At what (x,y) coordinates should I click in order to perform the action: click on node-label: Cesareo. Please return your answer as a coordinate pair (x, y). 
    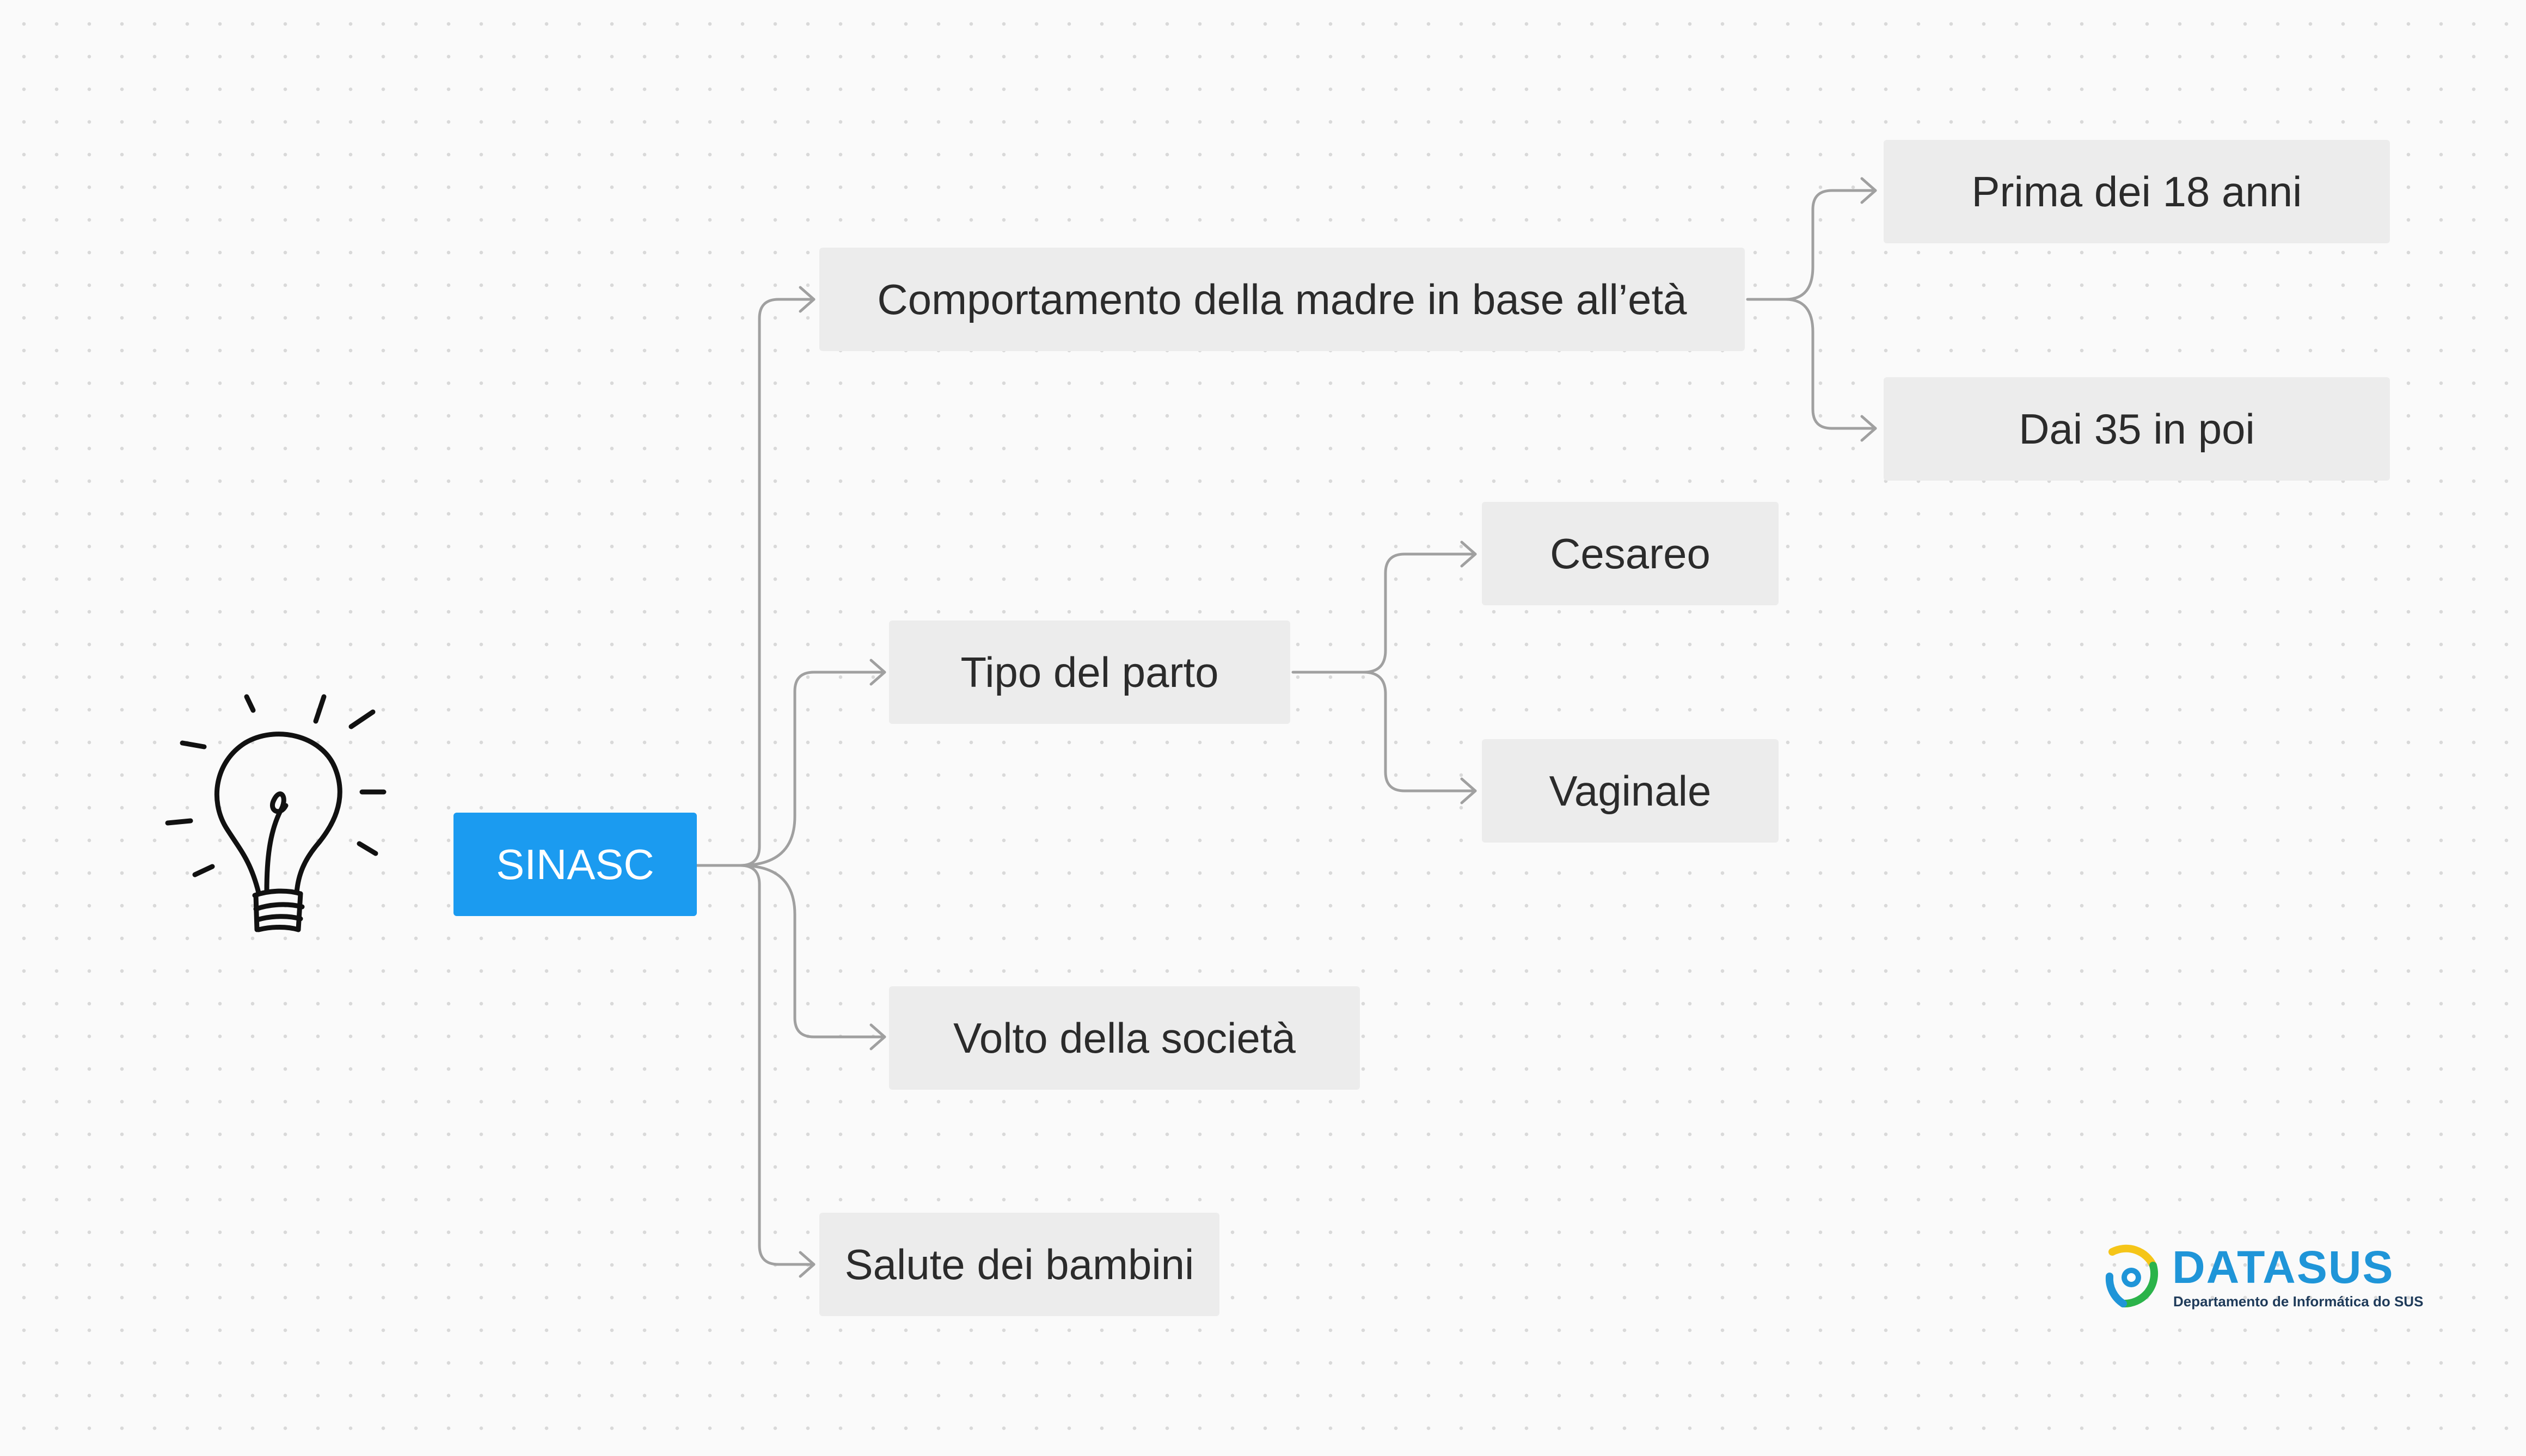
    Looking at the image, I should click on (1630, 553).